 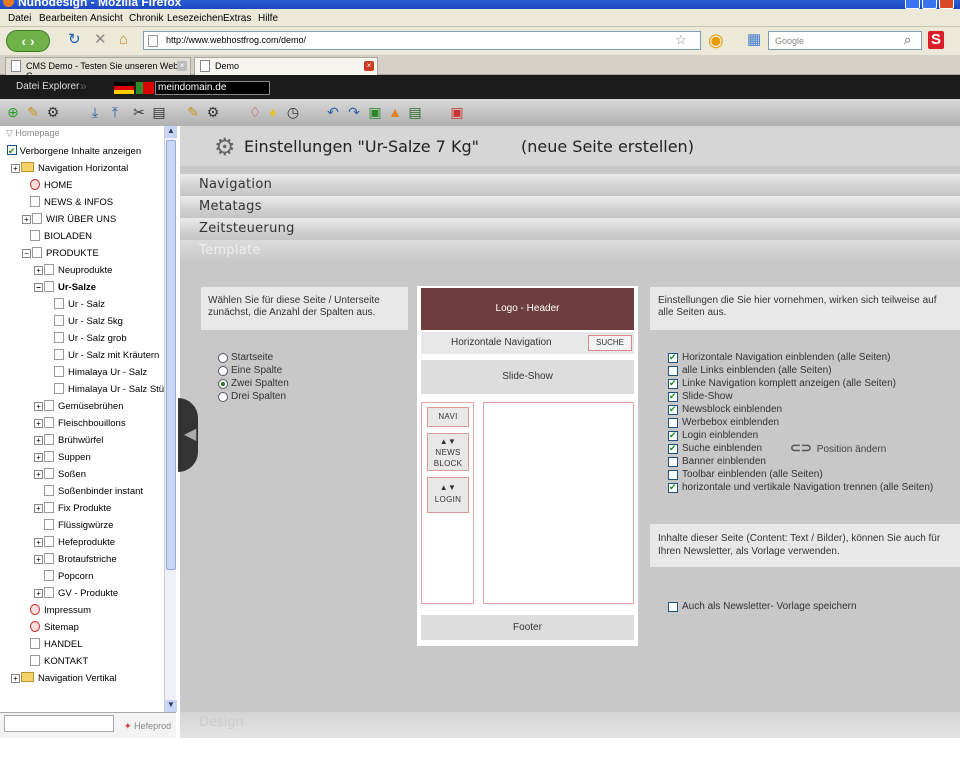 What do you see at coordinates (716, 40) in the screenshot?
I see `addon-icon: ◉` at bounding box center [716, 40].